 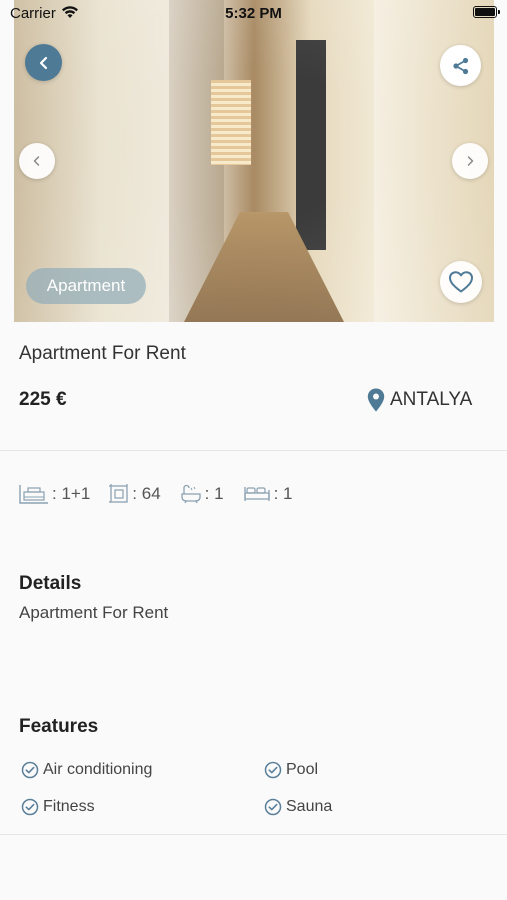 I want to click on next-photo-button, so click(x=470, y=161).